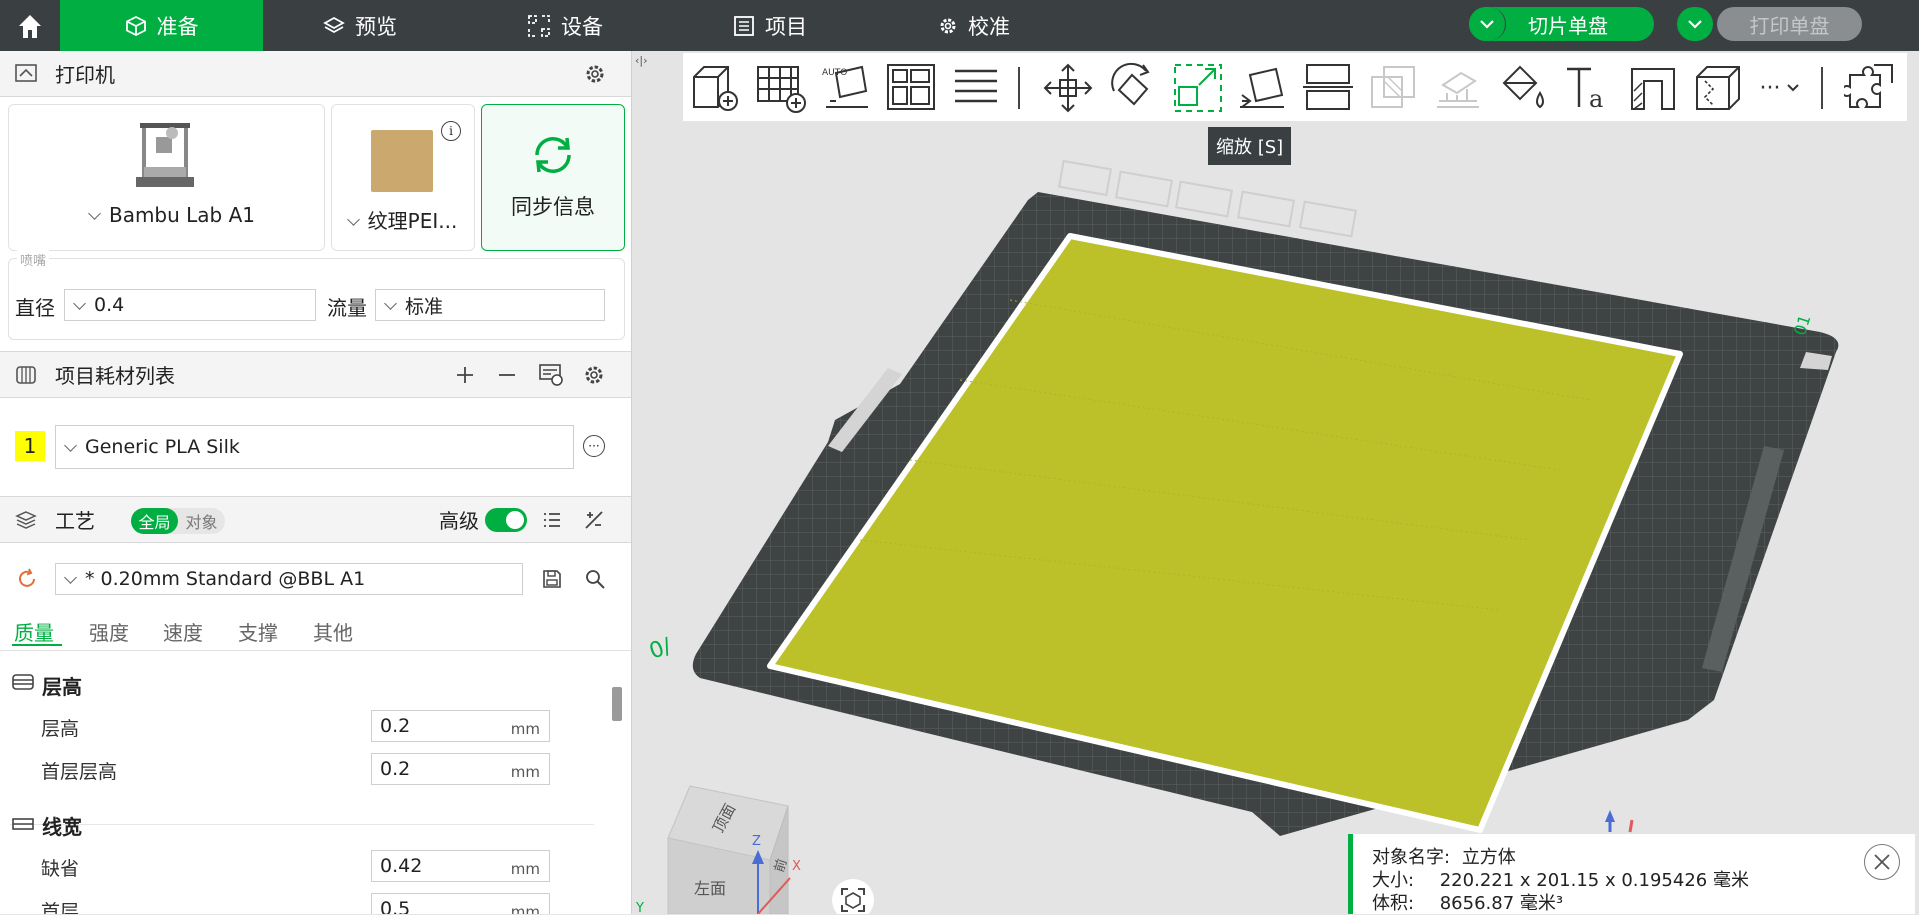 The image size is (1919, 915). What do you see at coordinates (334, 24) in the screenshot?
I see `layers-icon` at bounding box center [334, 24].